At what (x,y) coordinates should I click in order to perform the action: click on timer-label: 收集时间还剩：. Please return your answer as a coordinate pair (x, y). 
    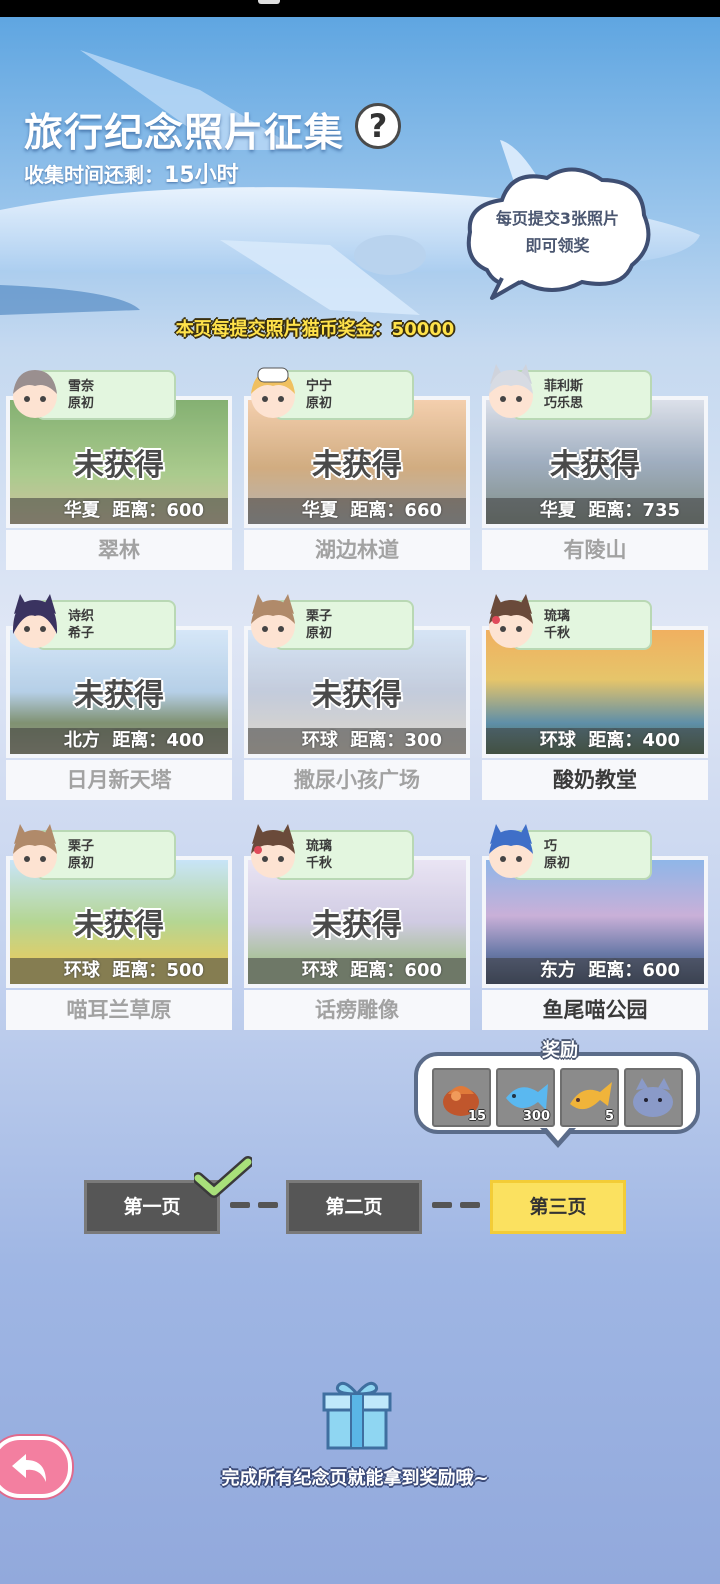
    Looking at the image, I should click on (94, 175).